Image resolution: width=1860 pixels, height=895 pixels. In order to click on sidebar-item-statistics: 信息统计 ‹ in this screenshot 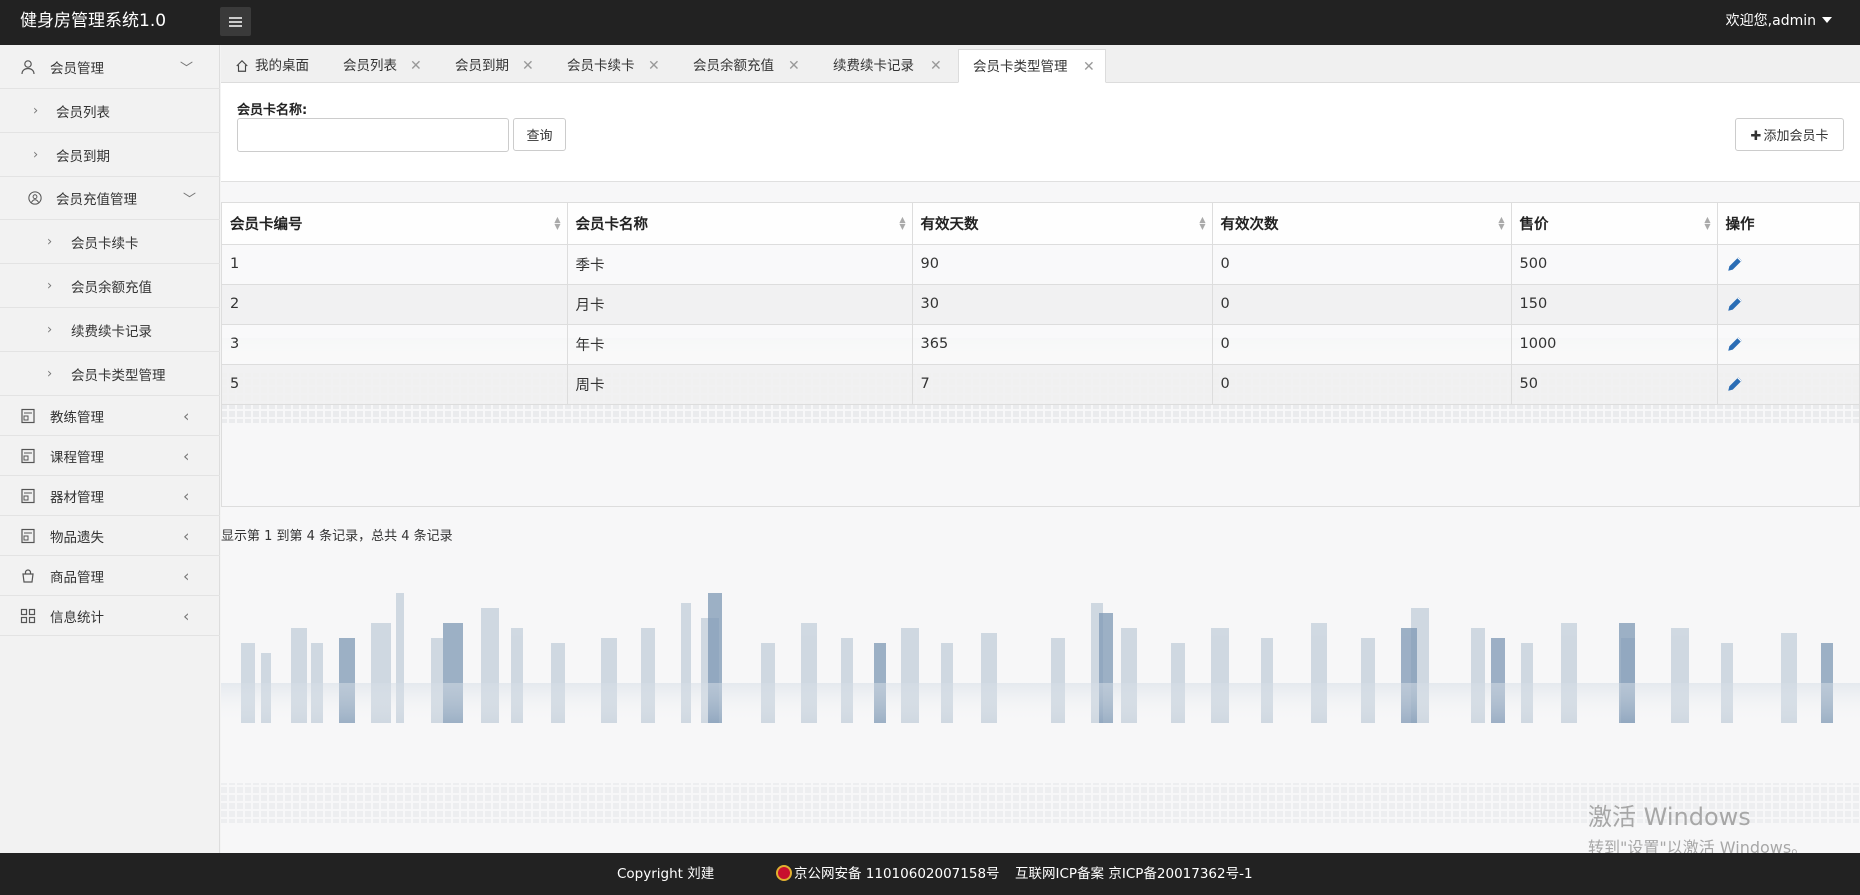, I will do `click(110, 616)`.